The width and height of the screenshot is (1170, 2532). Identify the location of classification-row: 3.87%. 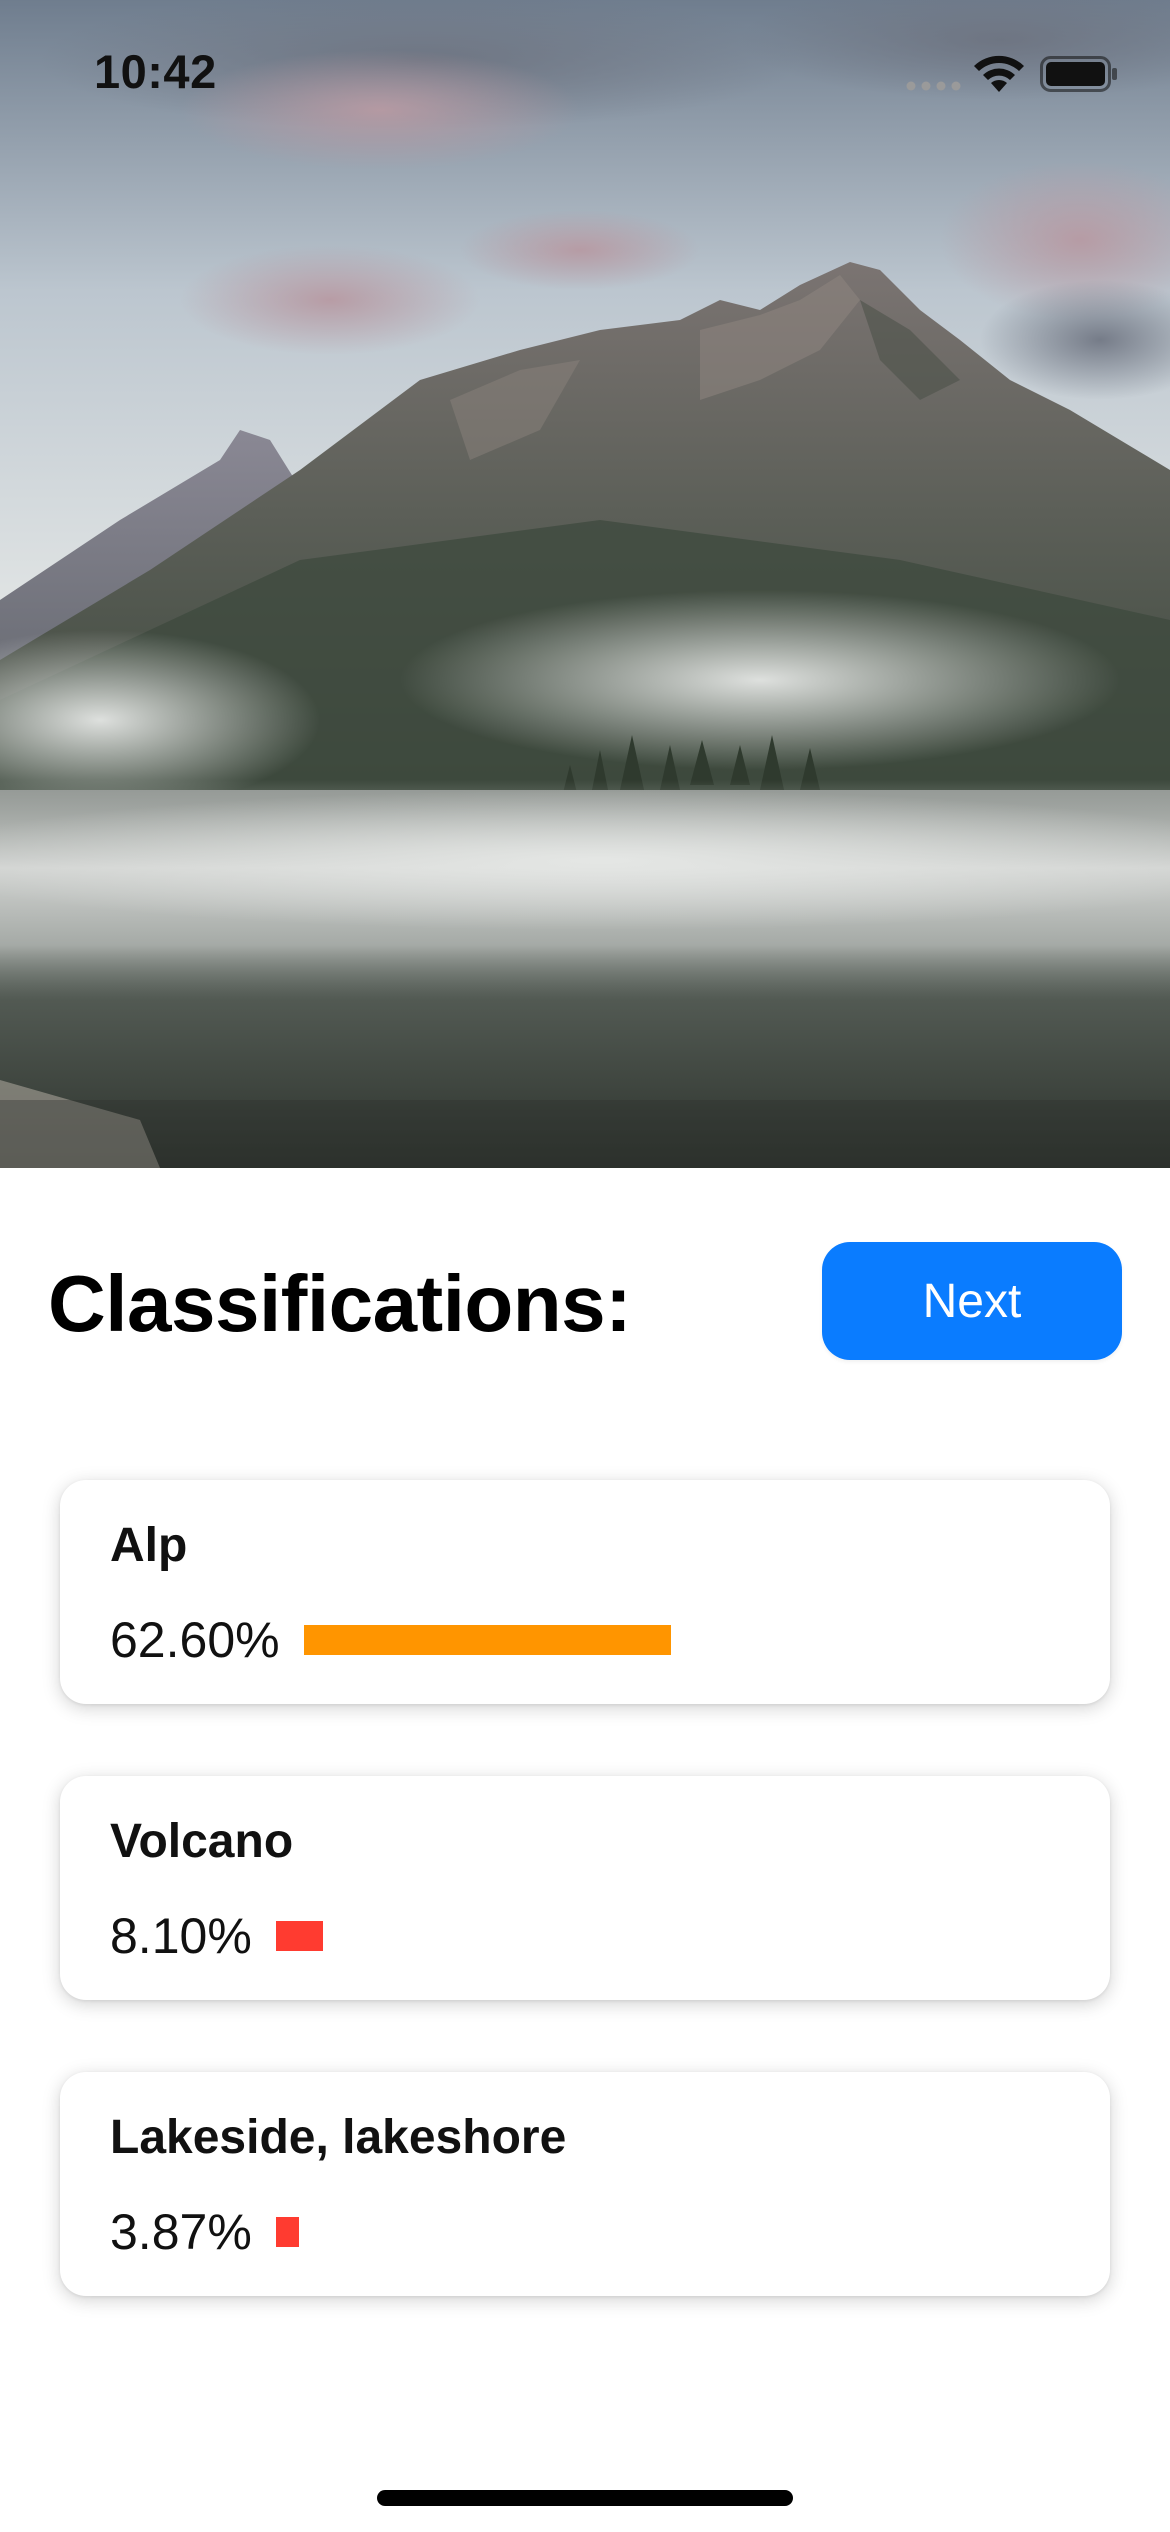
(204, 2232).